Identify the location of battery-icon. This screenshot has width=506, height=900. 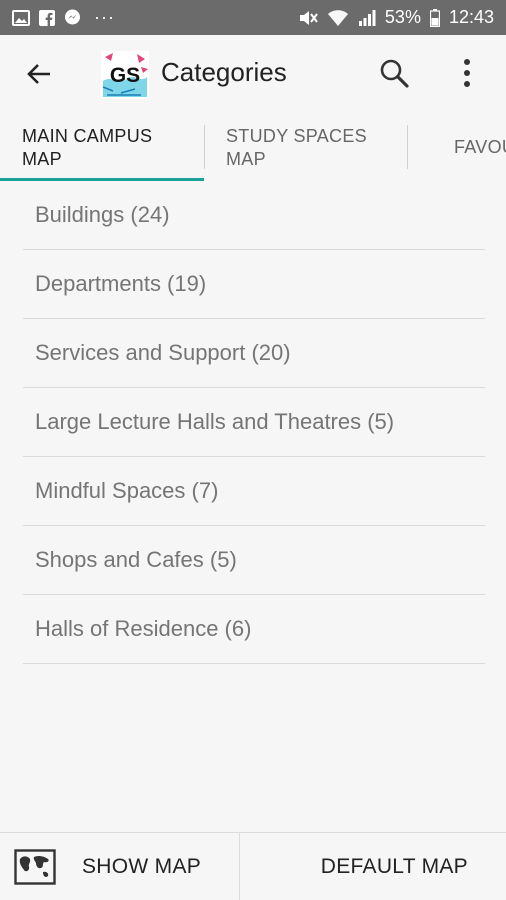
(434, 17).